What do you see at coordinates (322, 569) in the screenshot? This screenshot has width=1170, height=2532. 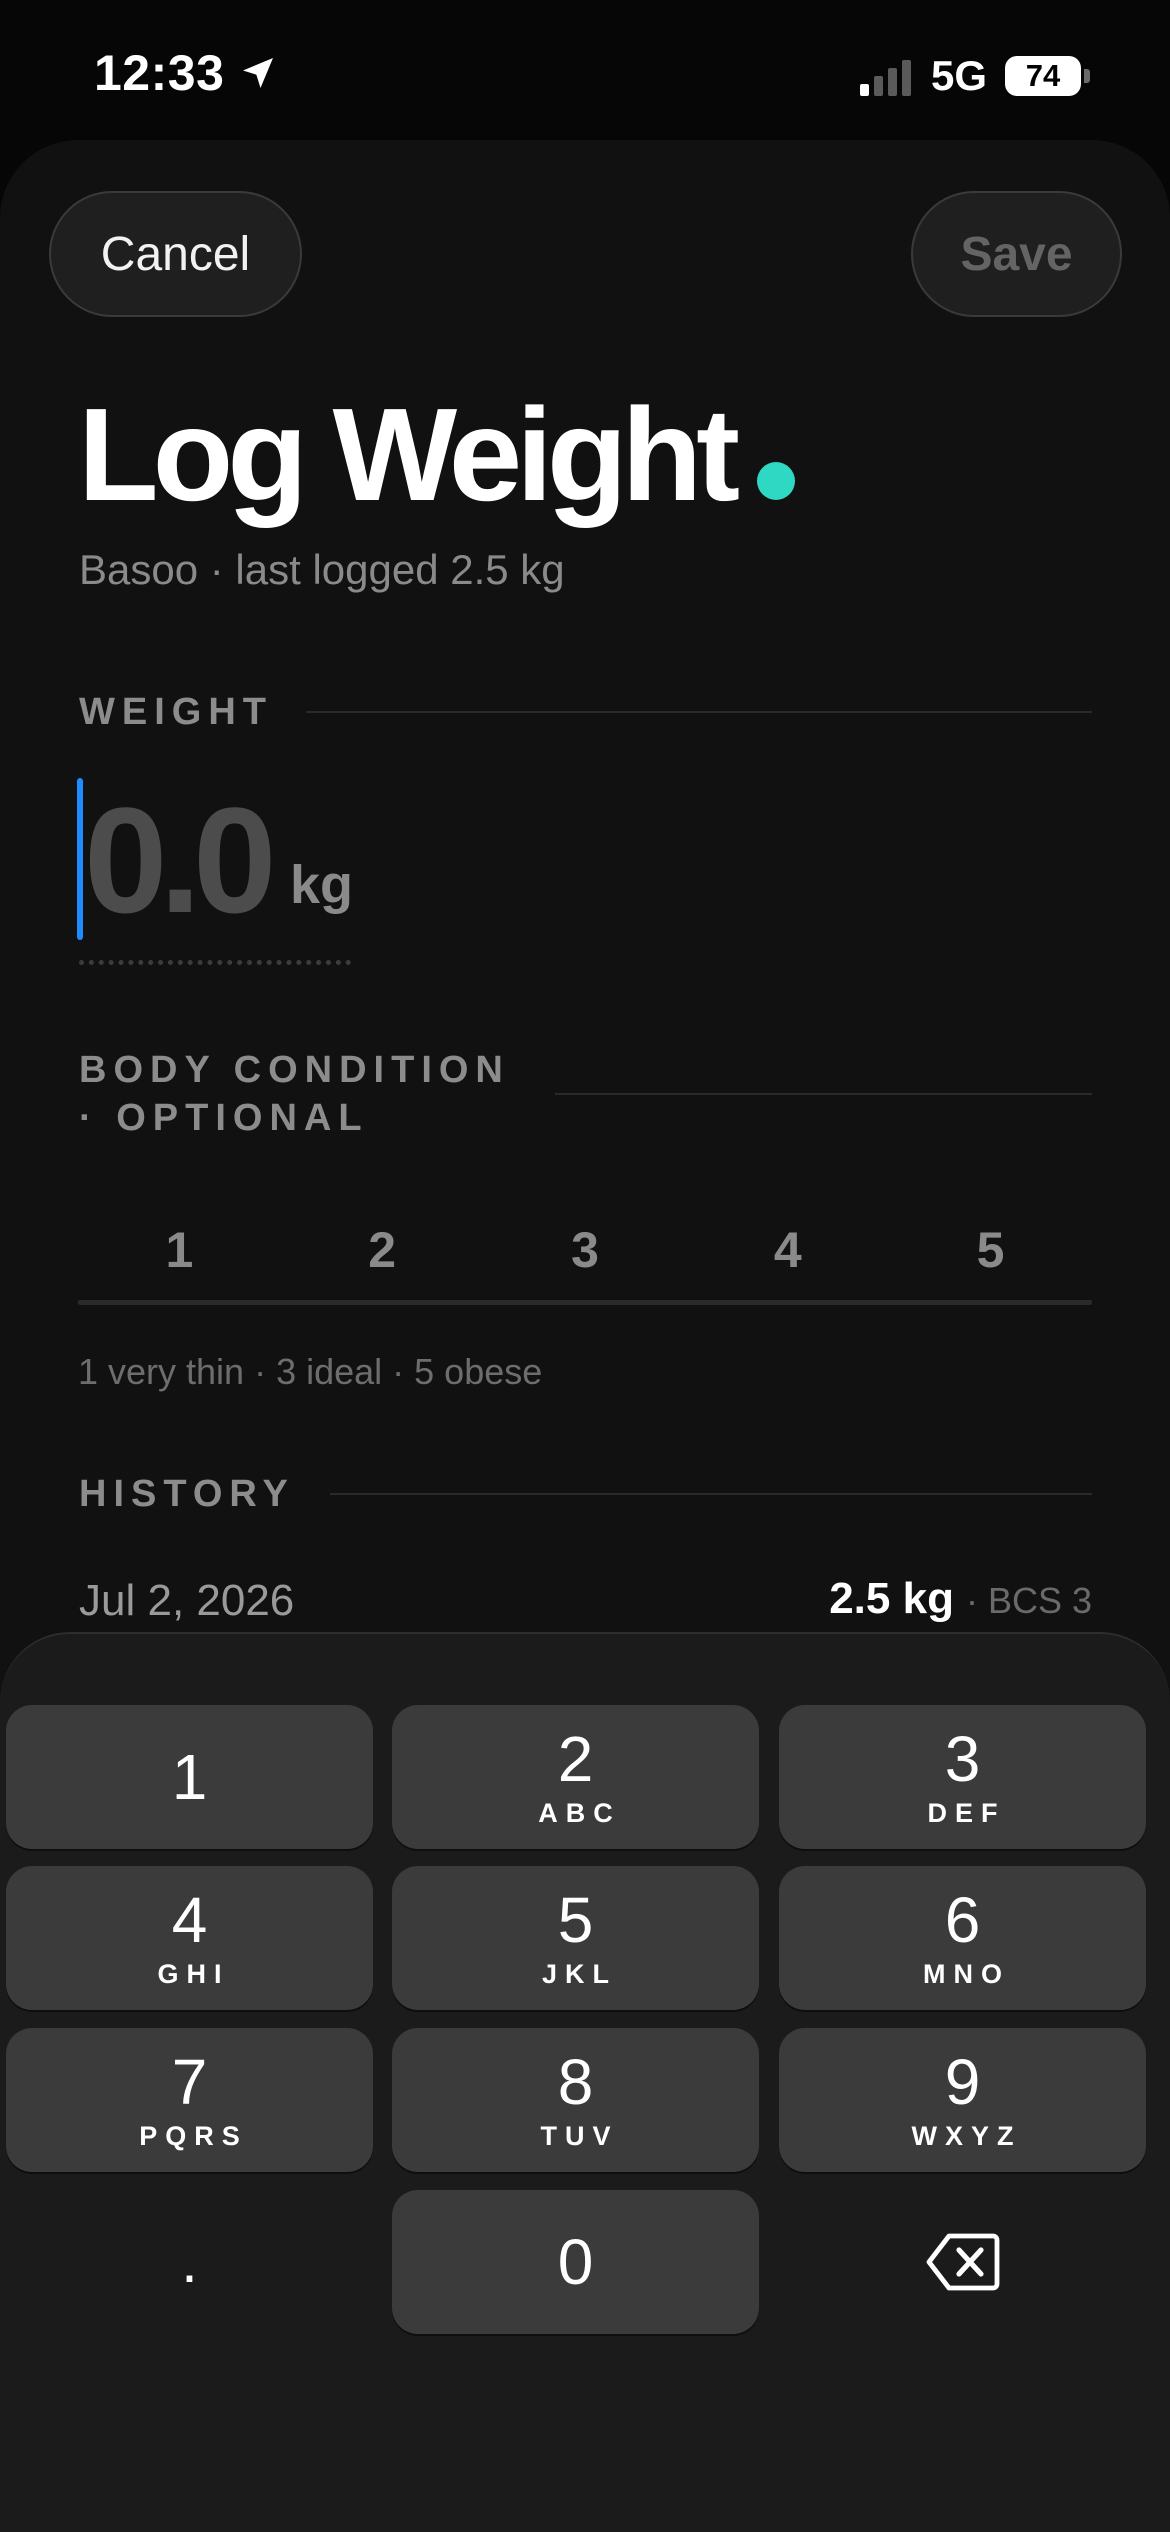 I see `page-subtitle: Basoo · last logged 2.5 kg` at bounding box center [322, 569].